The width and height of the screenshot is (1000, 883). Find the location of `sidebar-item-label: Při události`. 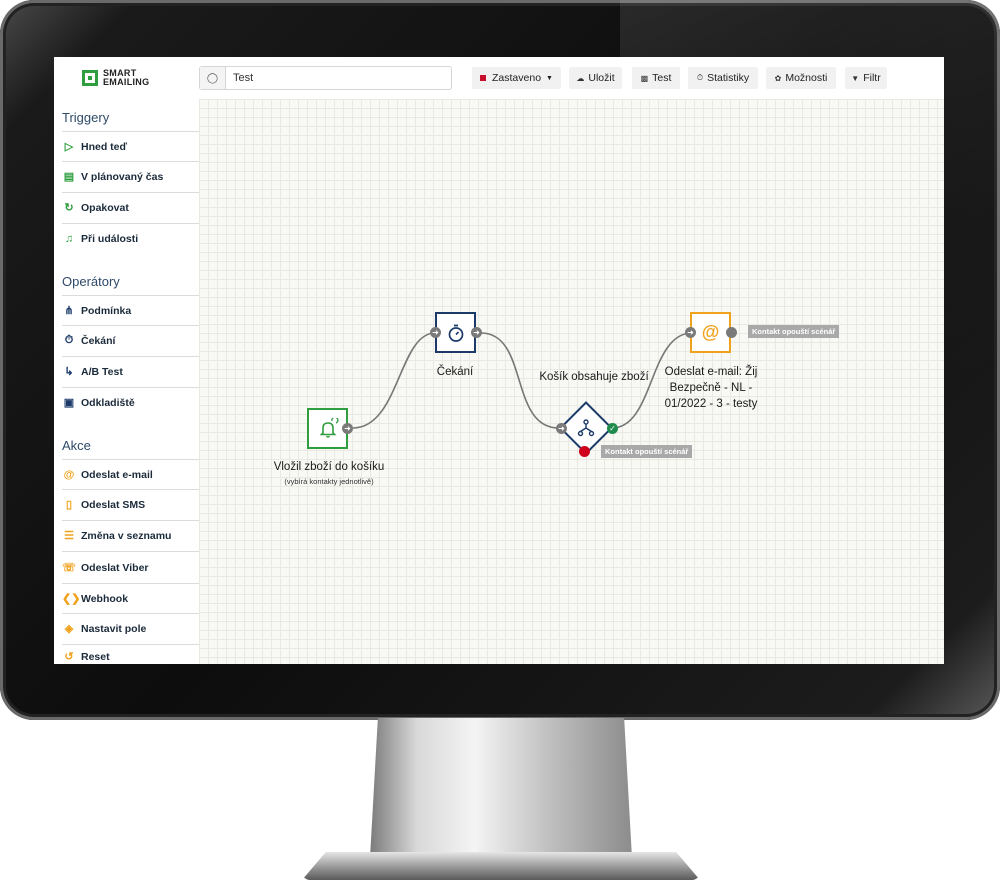

sidebar-item-label: Při události is located at coordinates (110, 238).